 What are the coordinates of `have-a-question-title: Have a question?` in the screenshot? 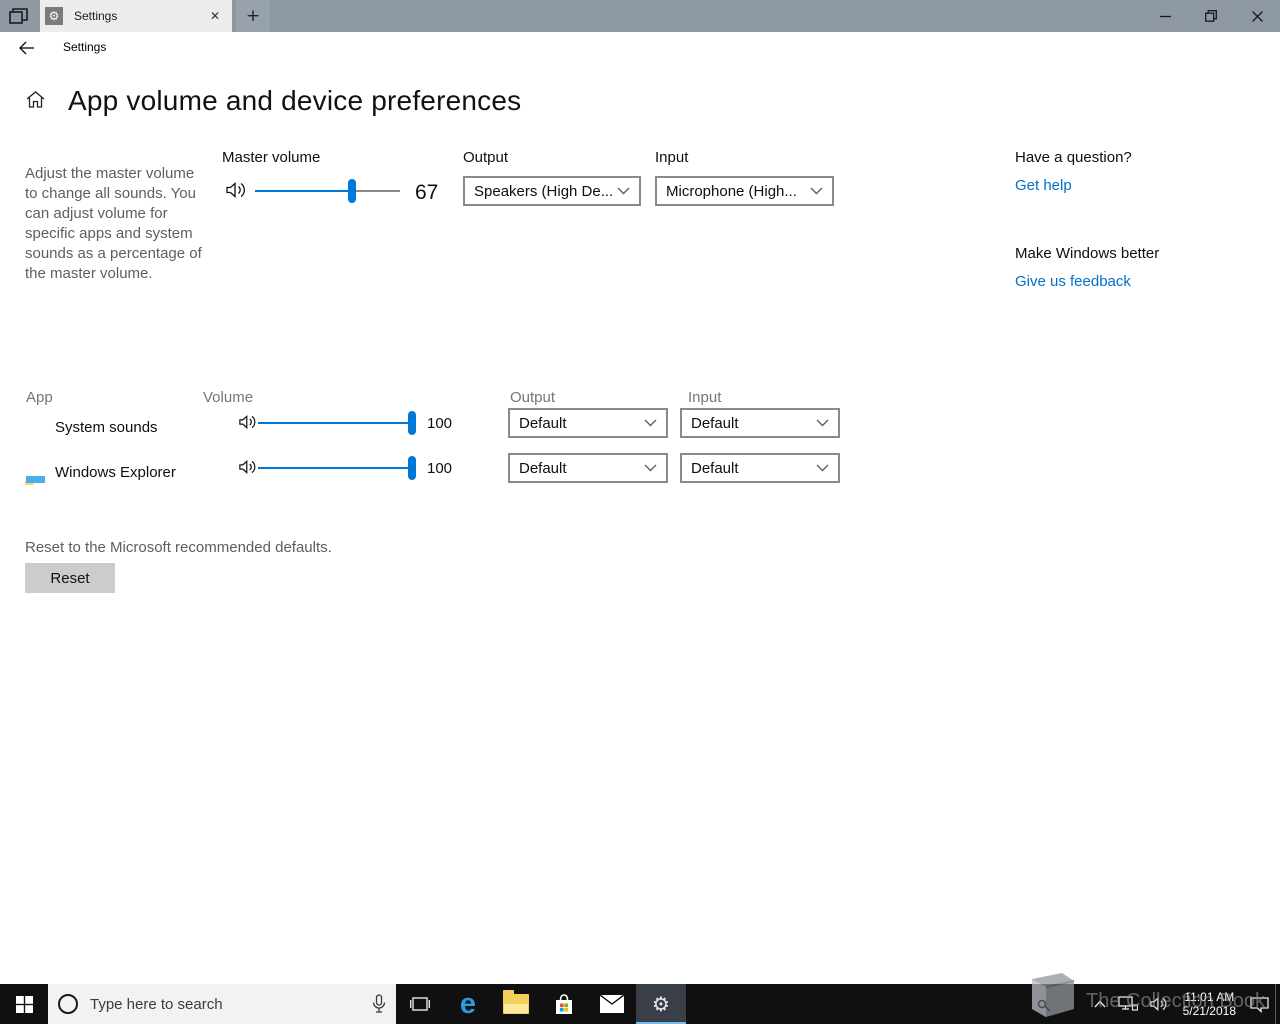 It's located at (1073, 157).